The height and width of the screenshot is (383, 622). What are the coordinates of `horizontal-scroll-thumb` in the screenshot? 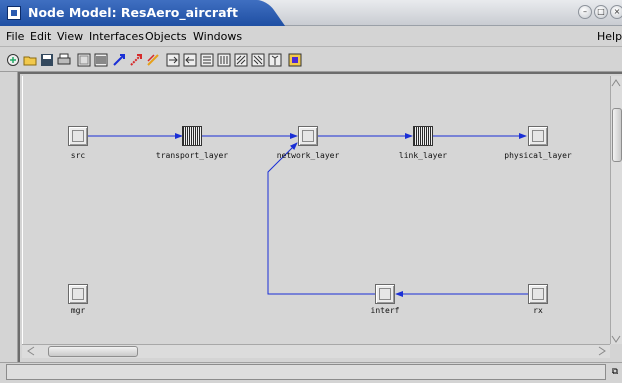 It's located at (93, 351).